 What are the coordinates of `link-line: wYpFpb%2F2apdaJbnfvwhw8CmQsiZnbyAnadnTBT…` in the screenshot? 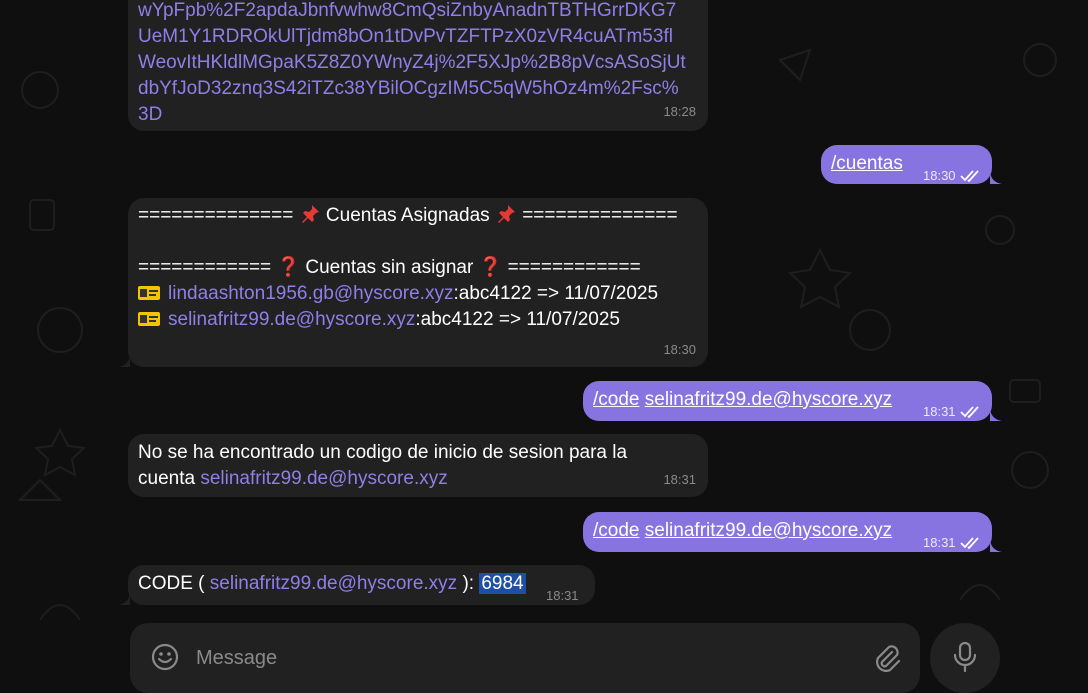 It's located at (418, 12).